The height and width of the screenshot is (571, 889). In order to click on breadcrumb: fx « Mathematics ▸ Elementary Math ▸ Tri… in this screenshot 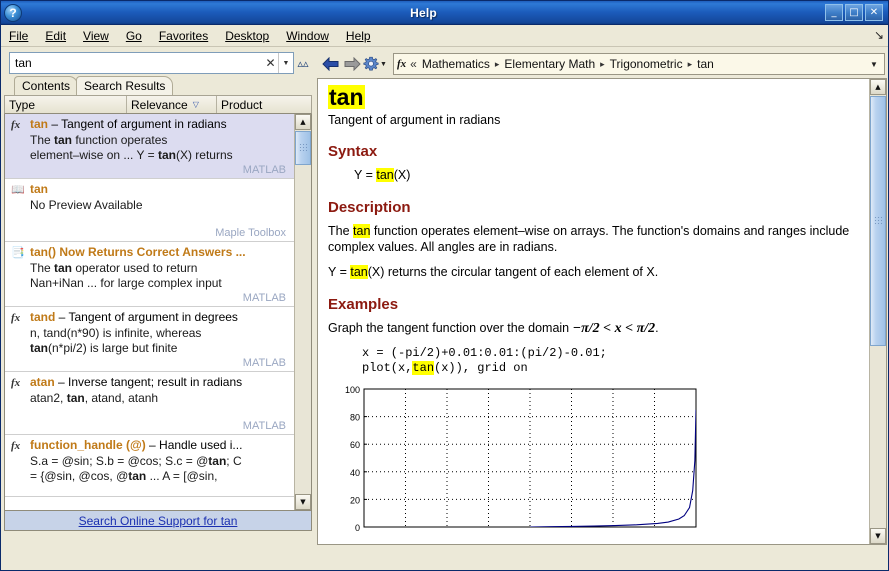, I will do `click(639, 64)`.